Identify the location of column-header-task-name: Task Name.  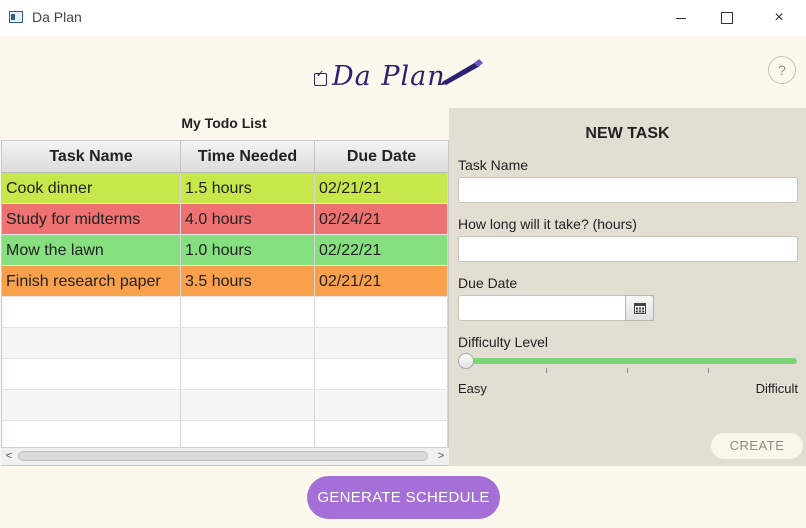
(91, 156).